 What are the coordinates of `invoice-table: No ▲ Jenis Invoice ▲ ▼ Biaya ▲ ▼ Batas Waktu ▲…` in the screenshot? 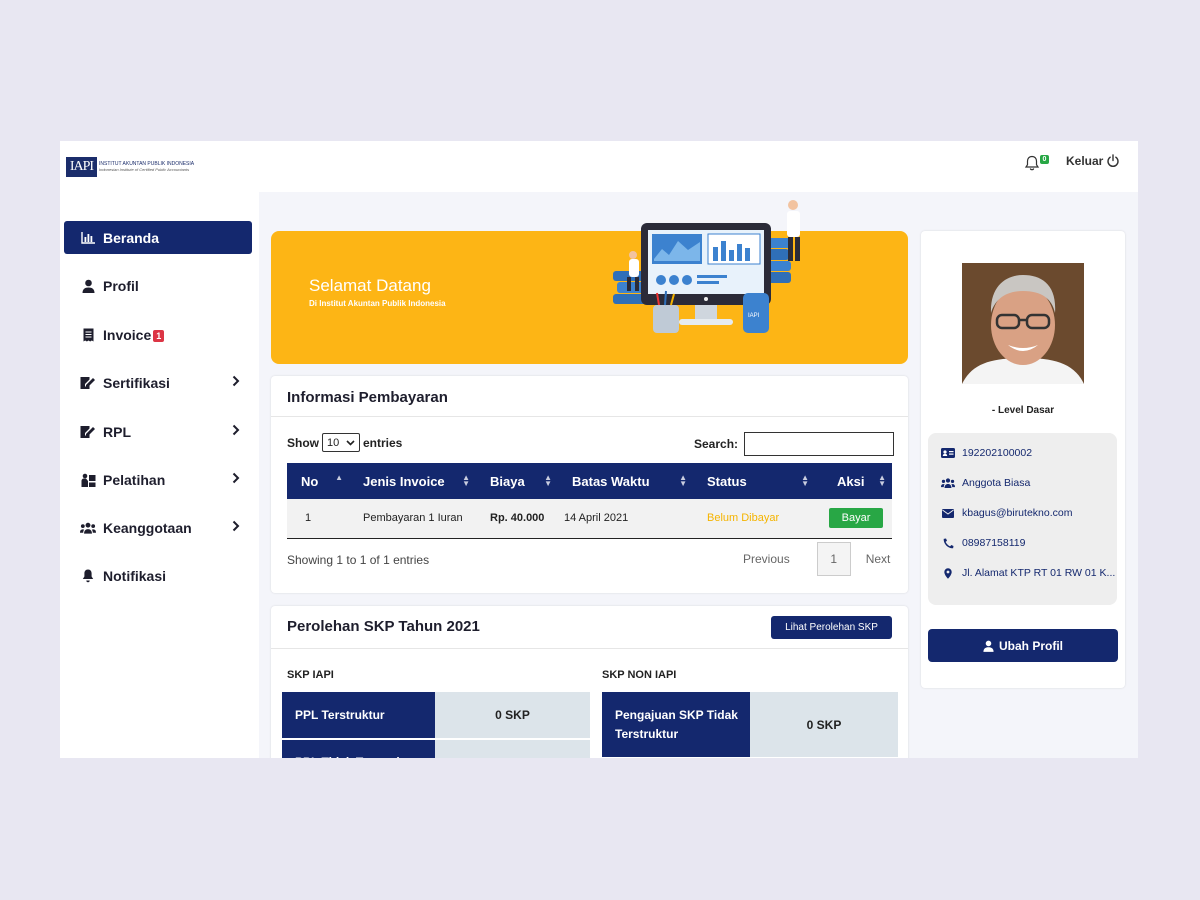 It's located at (589, 501).